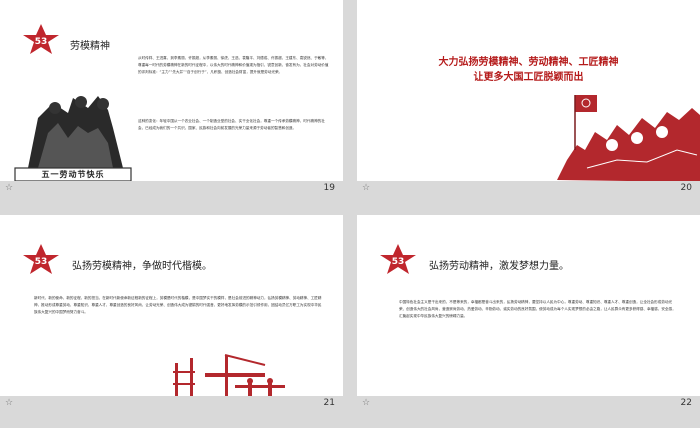 The image size is (700, 428). Describe the element at coordinates (686, 403) in the screenshot. I see `page-number: 22` at that location.